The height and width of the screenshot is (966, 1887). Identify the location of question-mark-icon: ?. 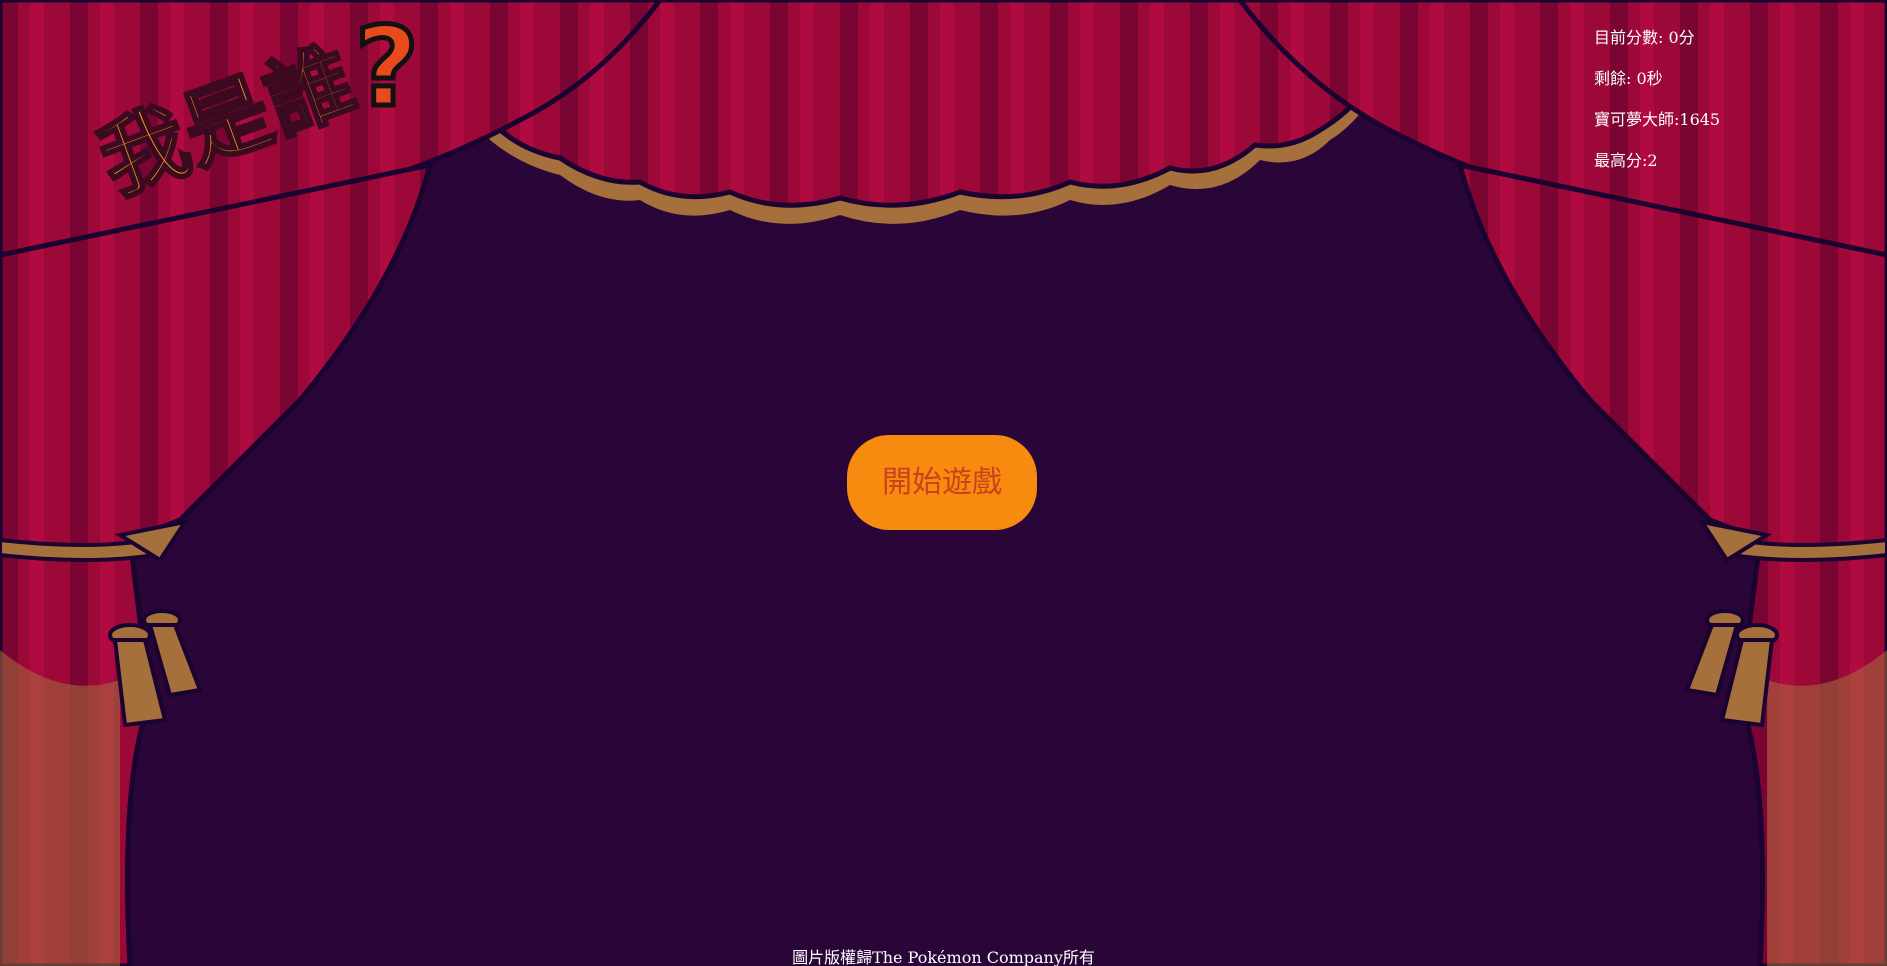
(387, 70).